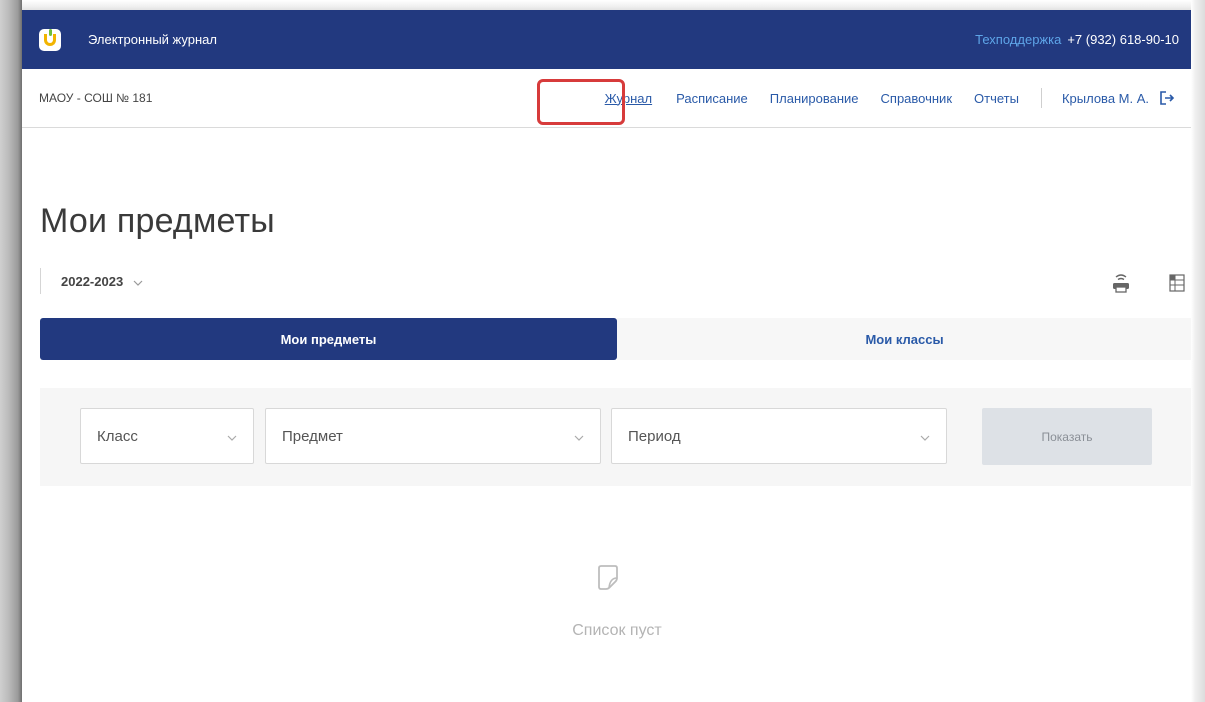 This screenshot has width=1205, height=702. Describe the element at coordinates (996, 98) in the screenshot. I see `nav-item-reports: Отчеты` at that location.